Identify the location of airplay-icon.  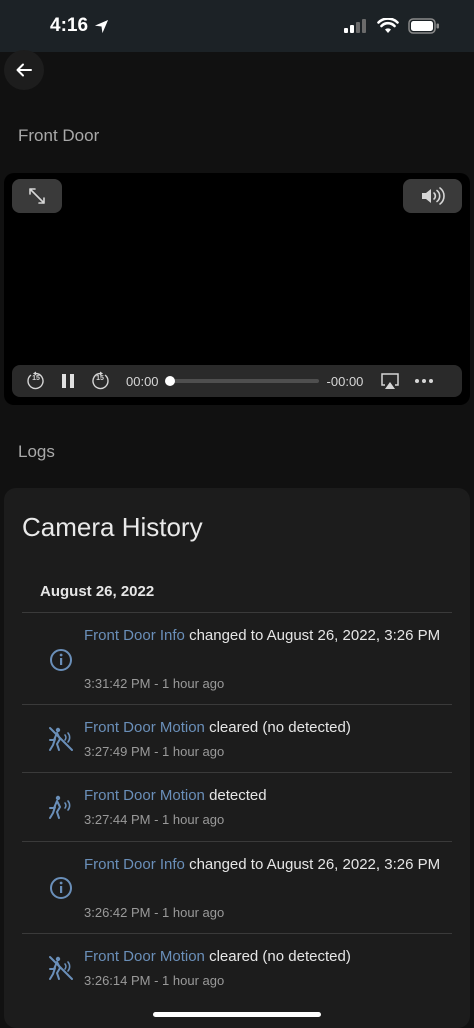
(390, 381).